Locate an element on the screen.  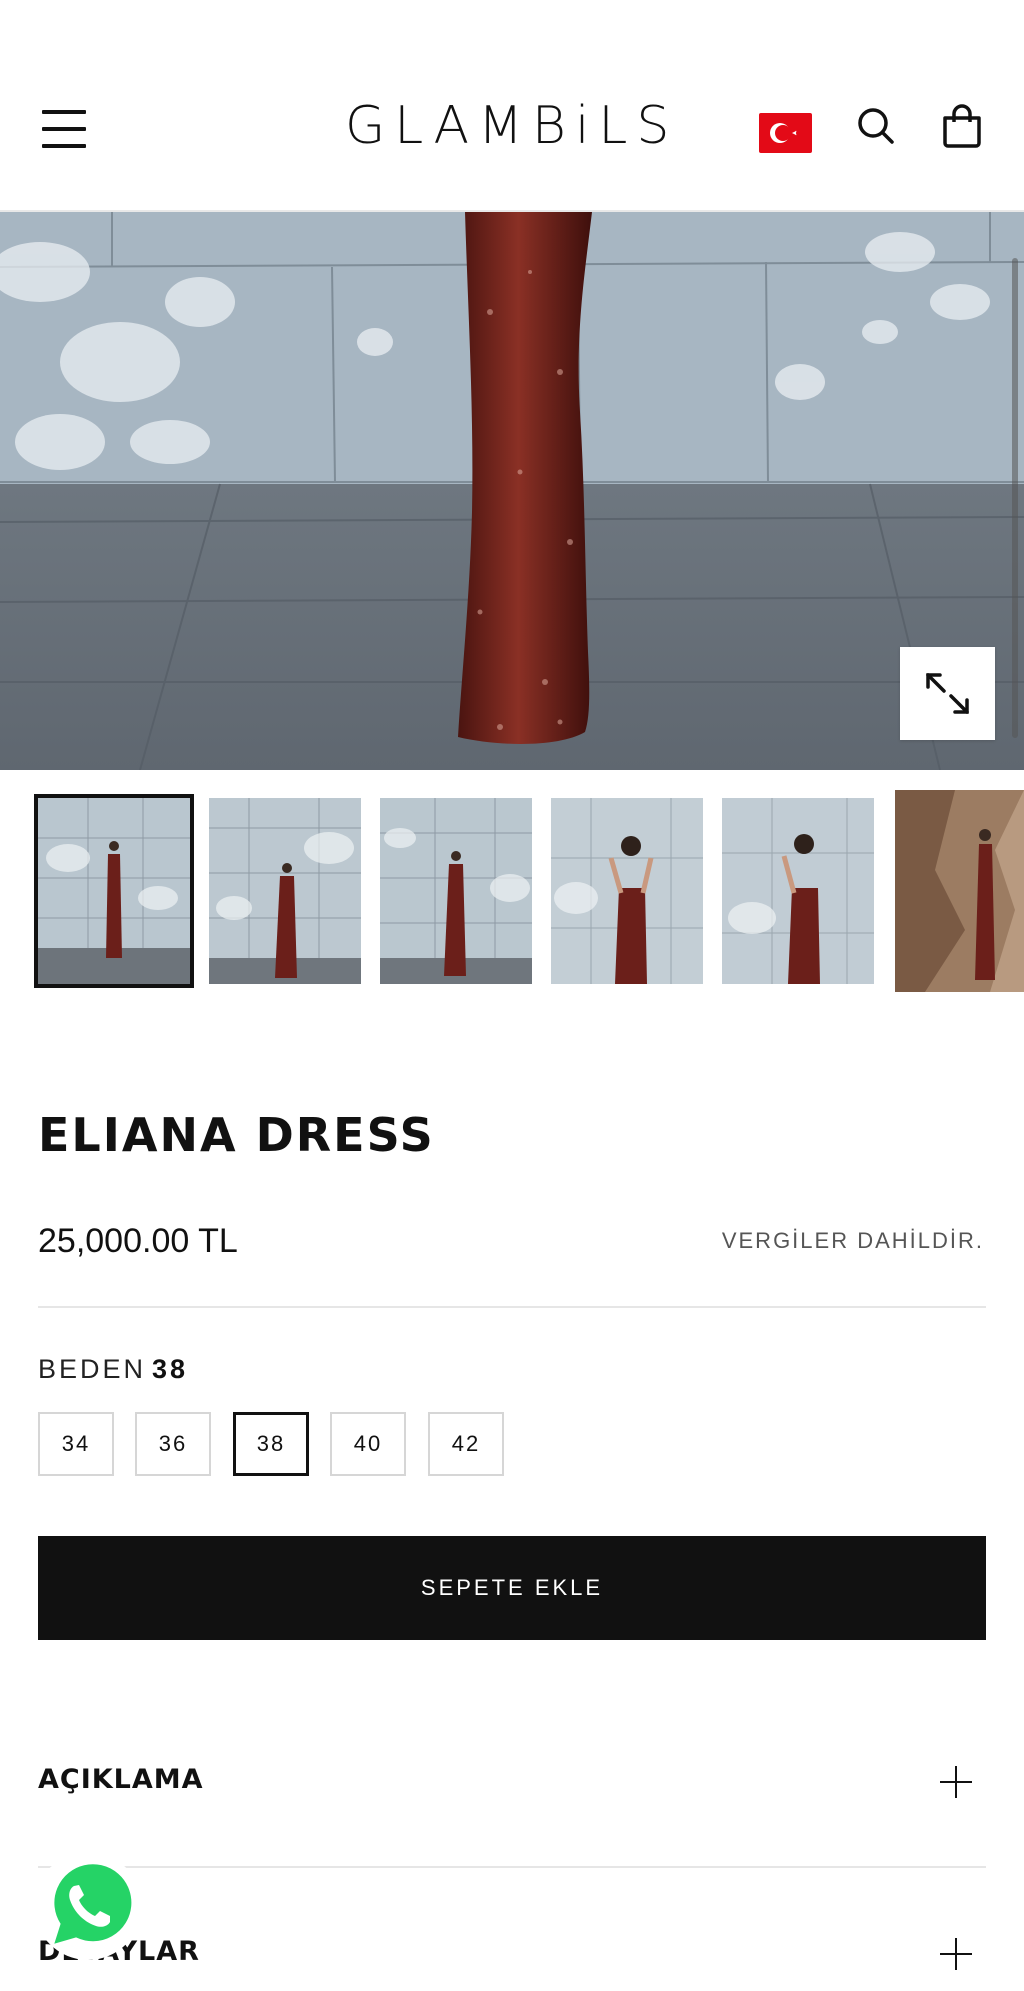
logo-text: GLAMBiLS is located at coordinates (512, 126).